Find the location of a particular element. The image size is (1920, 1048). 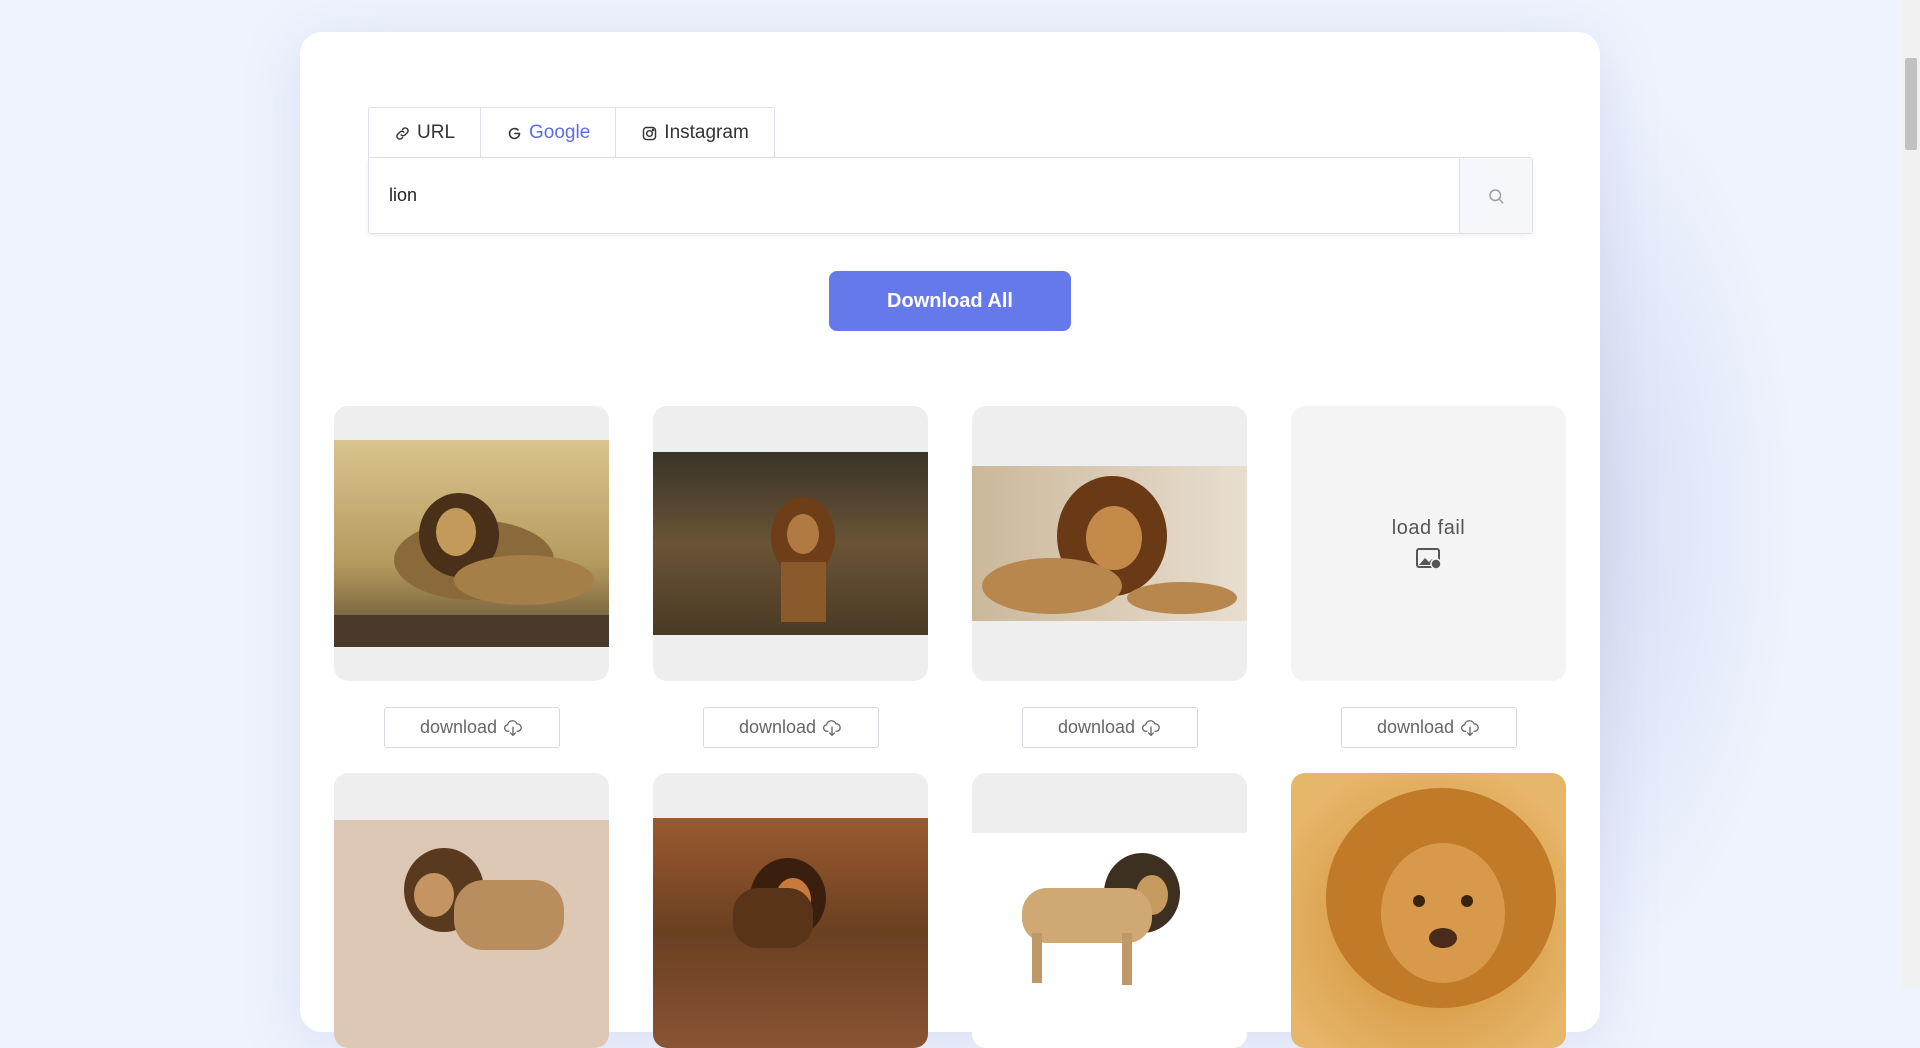

tab-url: URL is located at coordinates (425, 133).